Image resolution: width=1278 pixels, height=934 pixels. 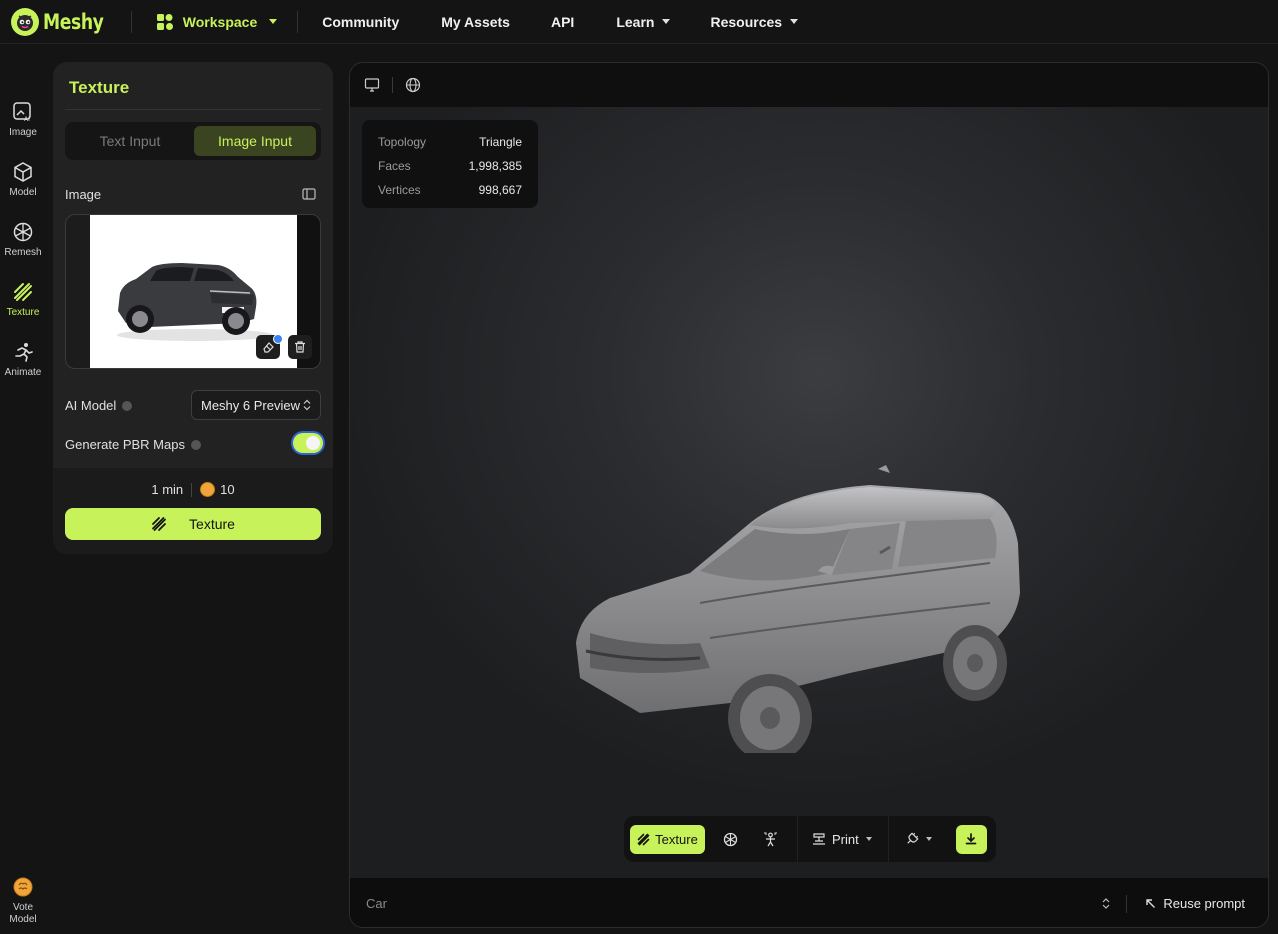 I want to click on nav-api: API, so click(x=562, y=22).